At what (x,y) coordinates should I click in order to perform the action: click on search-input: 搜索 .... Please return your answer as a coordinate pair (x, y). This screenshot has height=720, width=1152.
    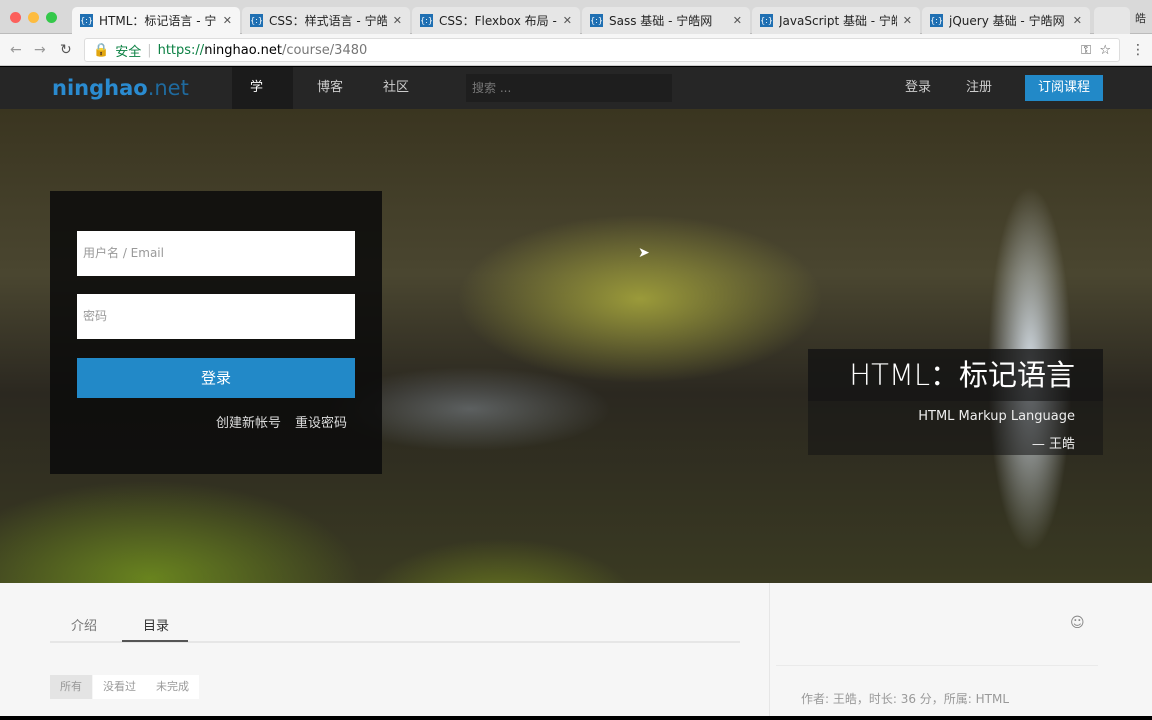
    Looking at the image, I should click on (569, 88).